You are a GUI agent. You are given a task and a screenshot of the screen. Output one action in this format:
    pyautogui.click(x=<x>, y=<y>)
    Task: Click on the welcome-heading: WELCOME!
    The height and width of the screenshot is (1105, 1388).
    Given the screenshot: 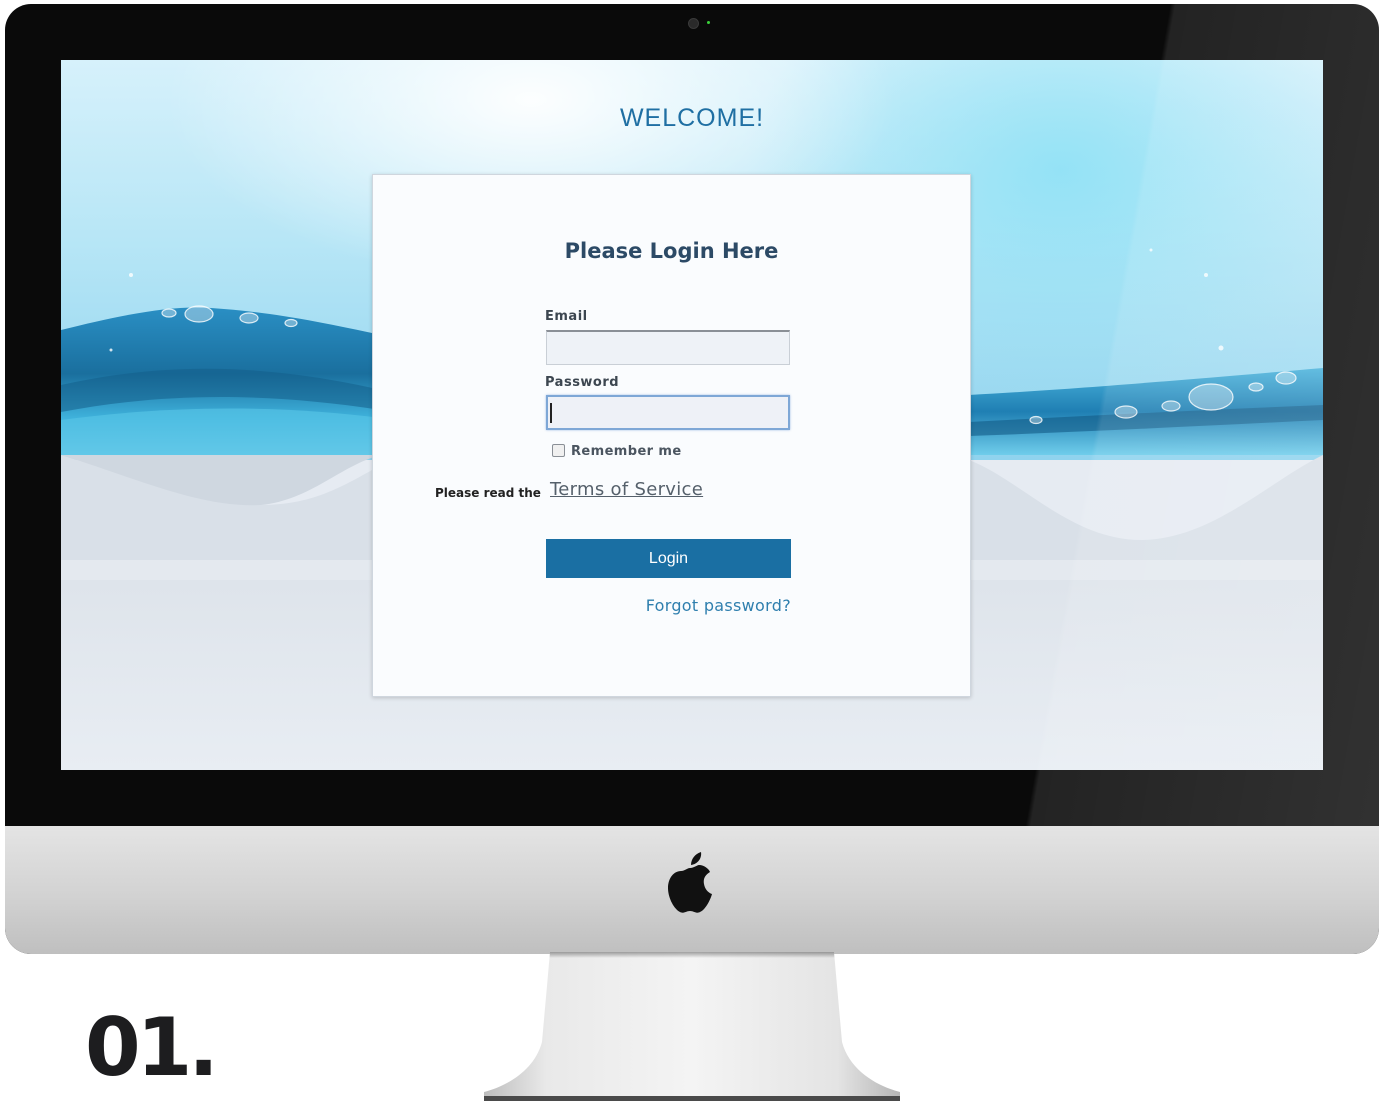 What is the action you would take?
    pyautogui.click(x=692, y=118)
    